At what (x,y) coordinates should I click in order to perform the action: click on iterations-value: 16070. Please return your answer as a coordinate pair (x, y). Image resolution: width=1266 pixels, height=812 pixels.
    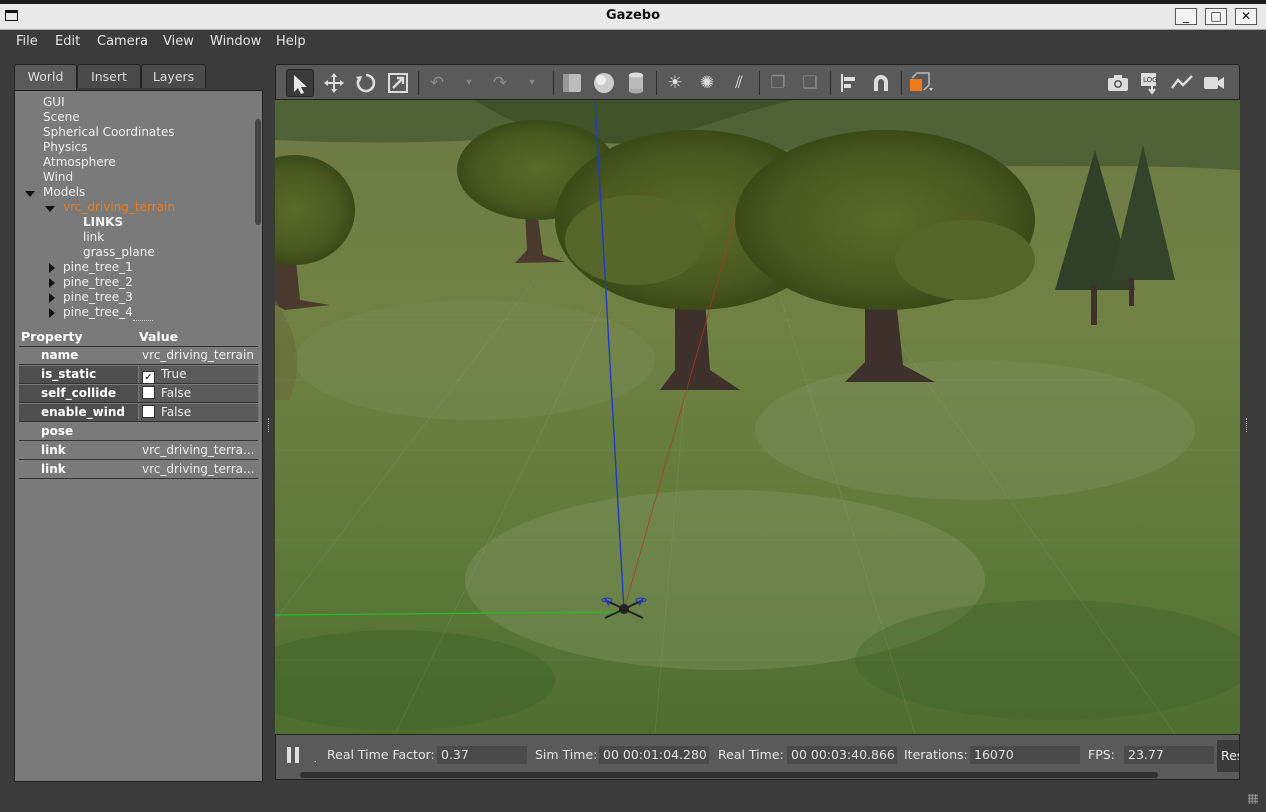
    Looking at the image, I should click on (1025, 755).